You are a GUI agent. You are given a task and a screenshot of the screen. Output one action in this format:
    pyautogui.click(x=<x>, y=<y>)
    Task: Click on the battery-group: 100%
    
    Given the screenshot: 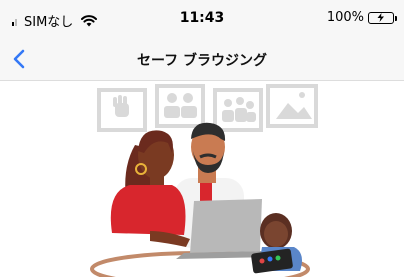 What is the action you would take?
    pyautogui.click(x=361, y=17)
    